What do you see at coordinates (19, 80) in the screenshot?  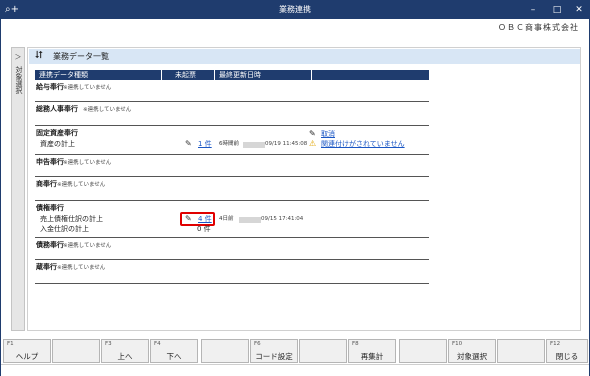 I see `side-tab-label: 対象選択` at bounding box center [19, 80].